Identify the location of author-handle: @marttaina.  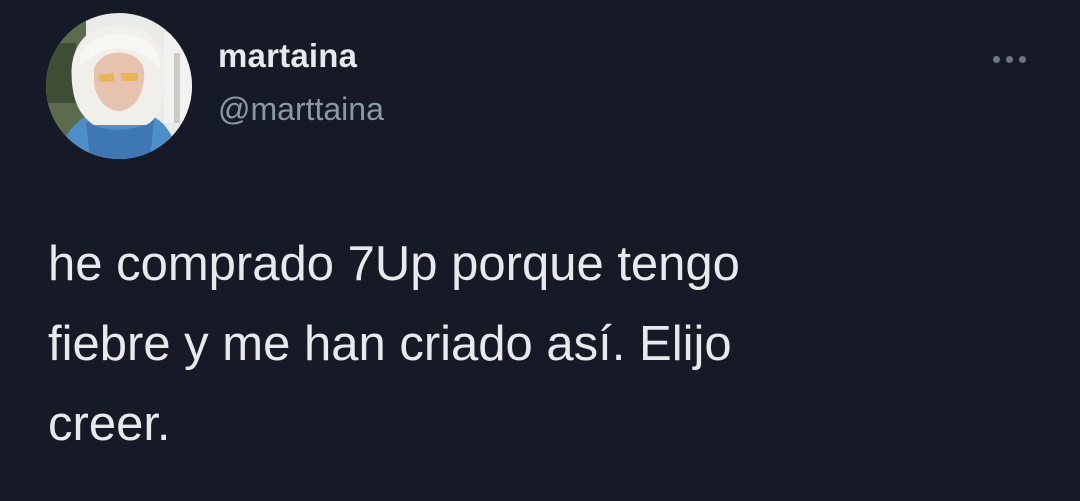
(301, 109).